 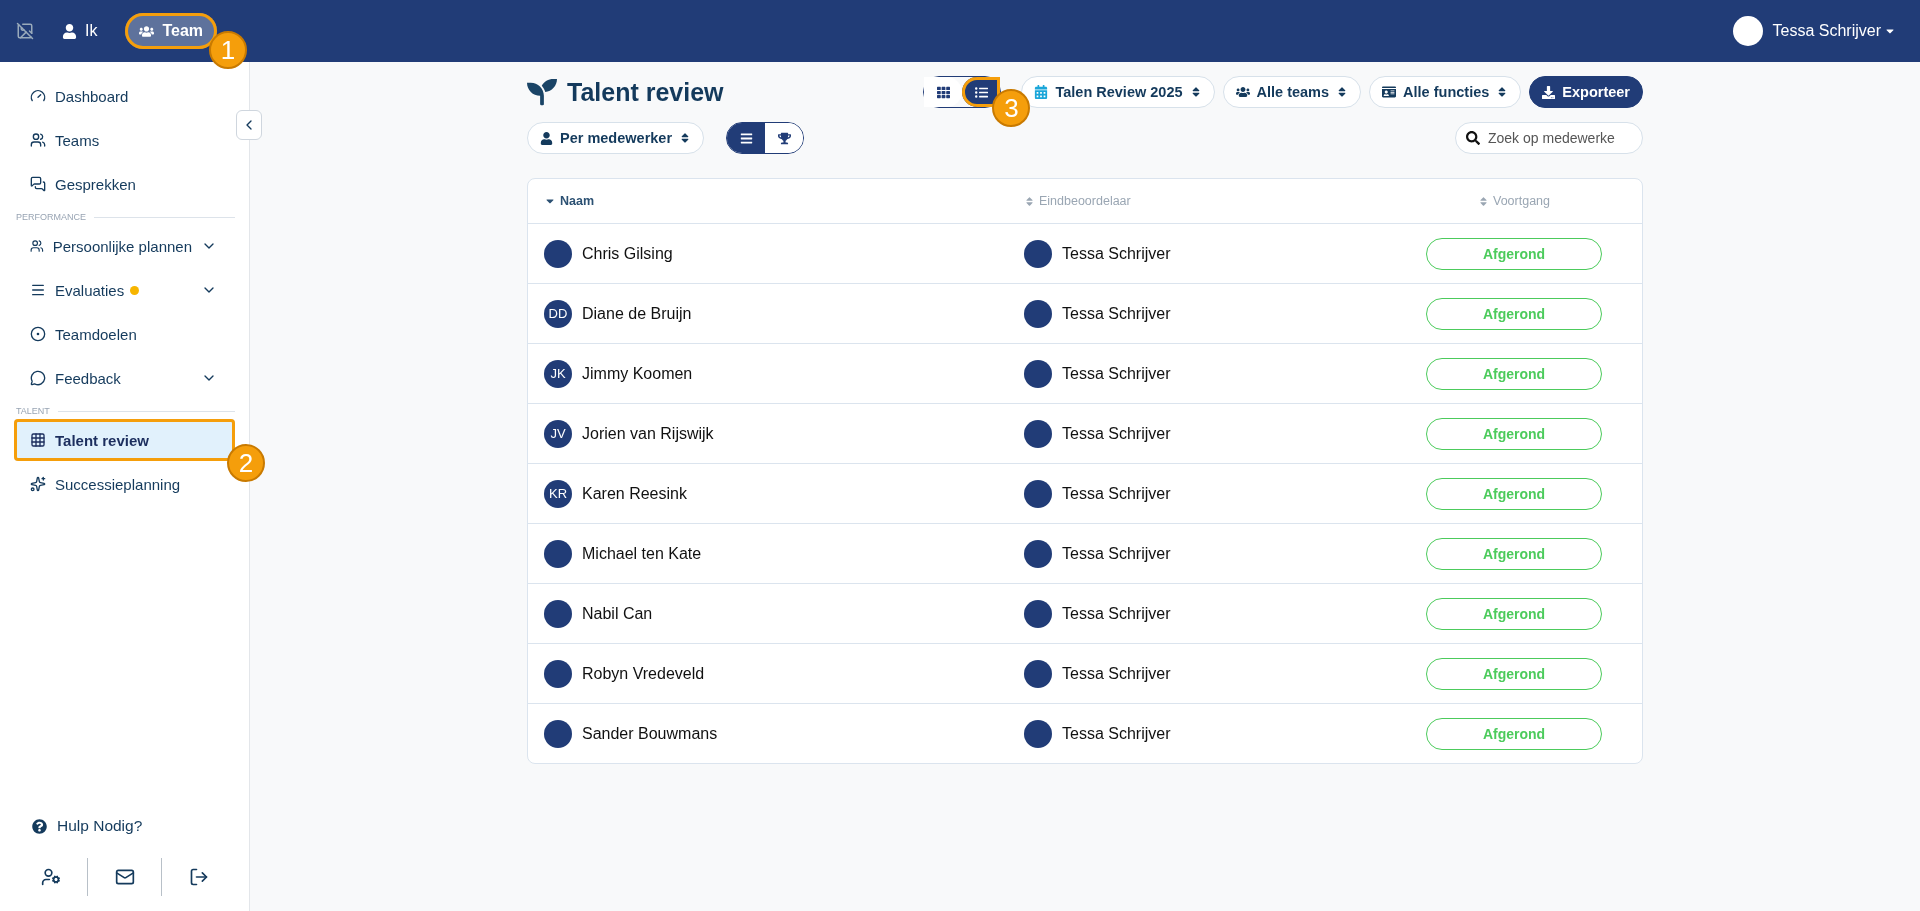 I want to click on user-gear-icon, so click(x=50, y=877).